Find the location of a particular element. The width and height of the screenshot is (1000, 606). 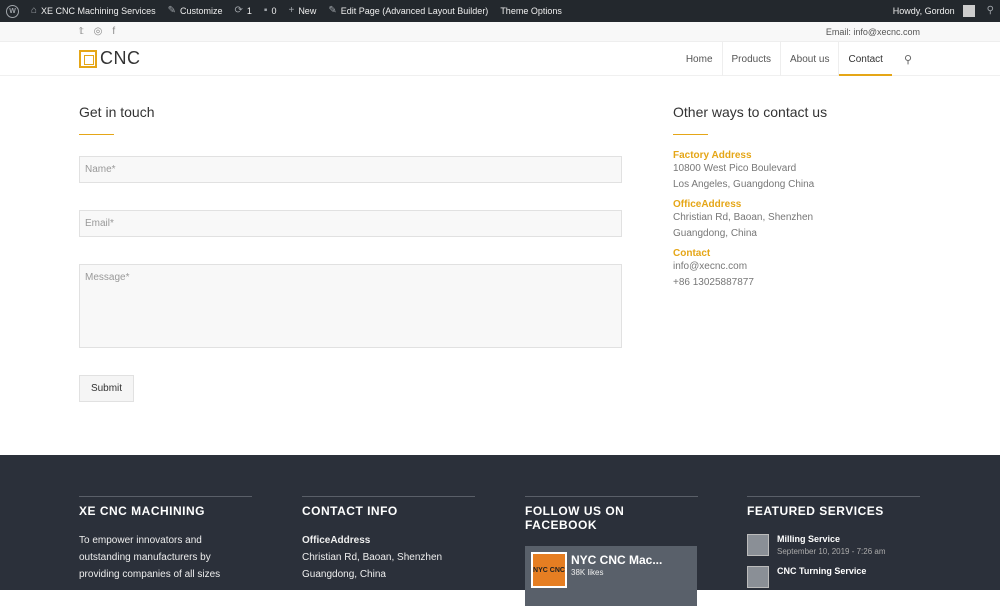

factory-address-heading: Factory Address is located at coordinates (712, 155).